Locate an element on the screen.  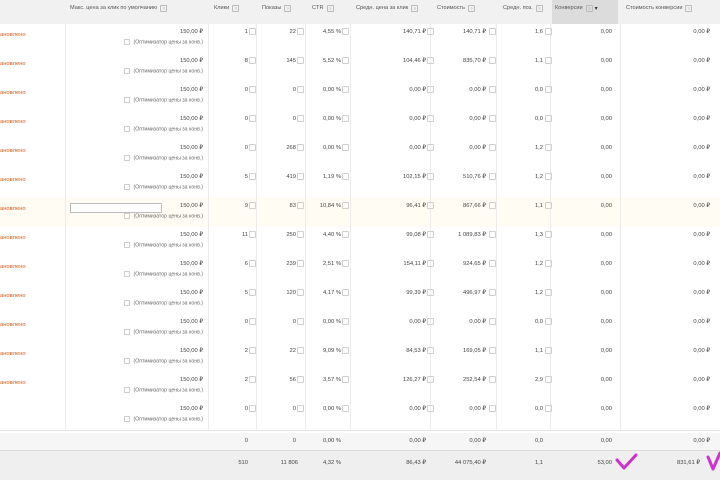
header-clicks: Клики? is located at coordinates (235, 12).